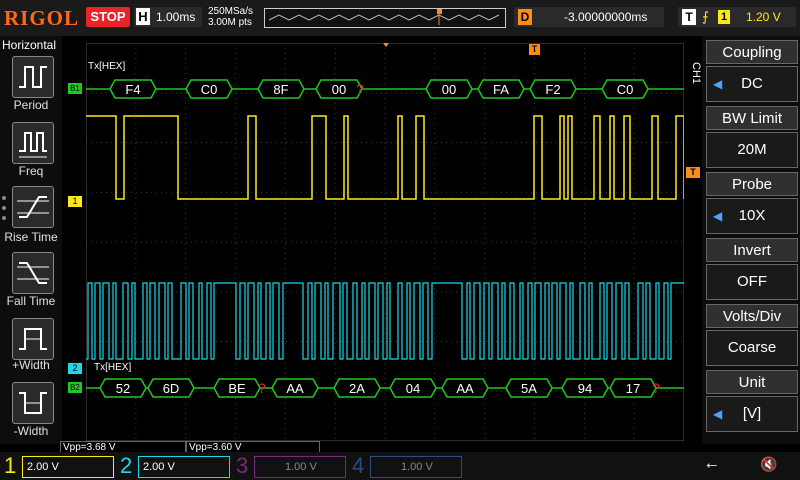  I want to click on invert-value-button: OFF, so click(752, 282).